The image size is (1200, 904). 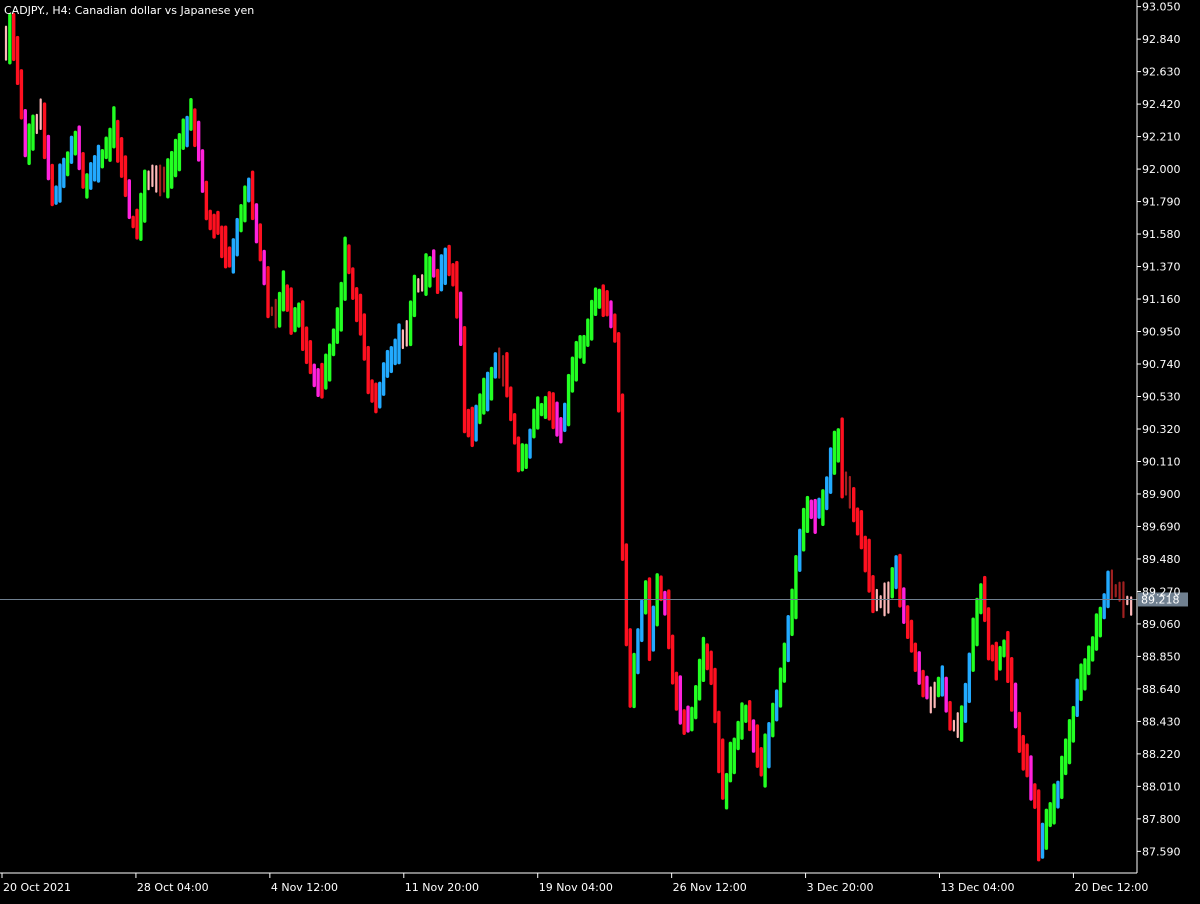 What do you see at coordinates (173, 887) in the screenshot?
I see `time-tick-label: 28 Oct 04:00` at bounding box center [173, 887].